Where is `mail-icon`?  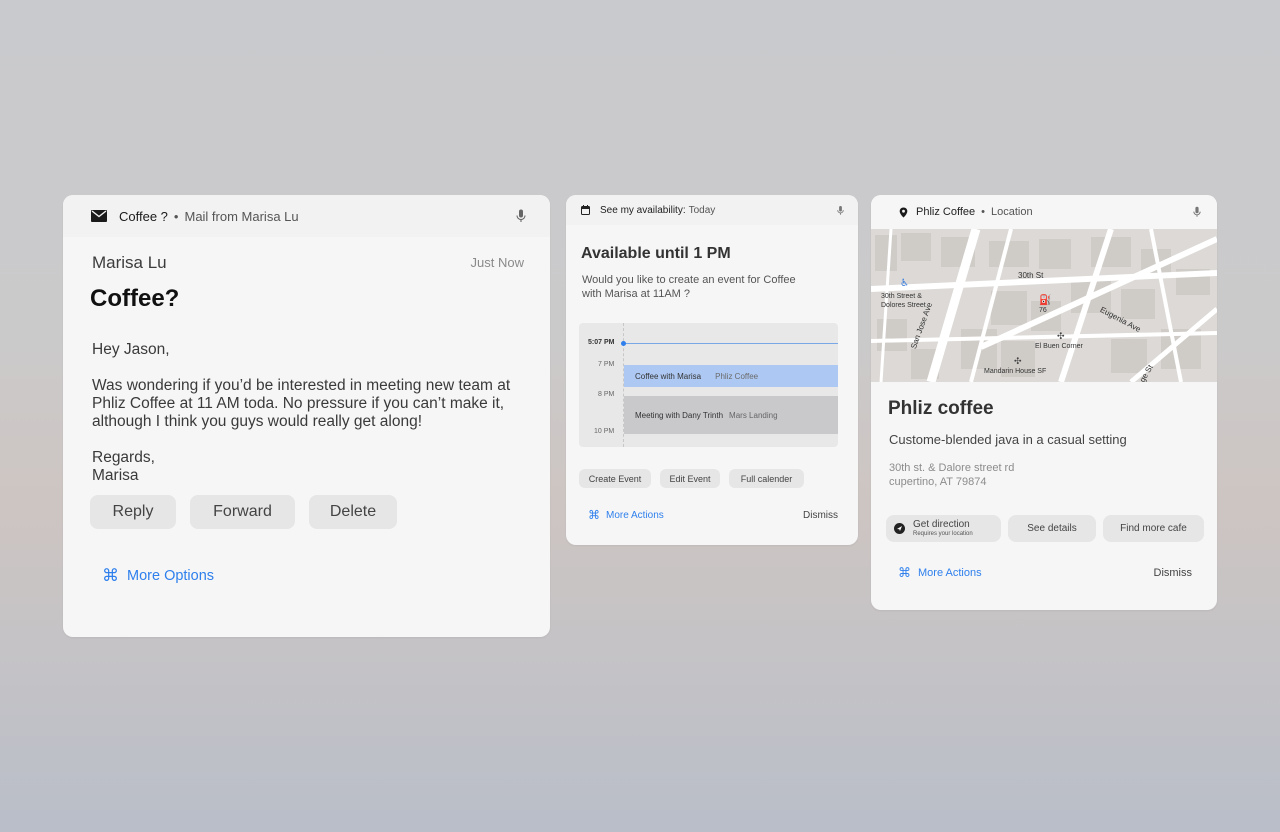
mail-icon is located at coordinates (99, 216).